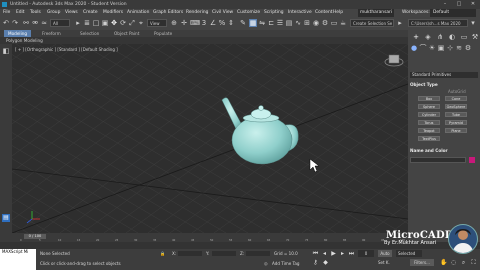 Image resolution: width=480 pixels, height=270 pixels. I want to click on render-setup-icon: ⚙, so click(325, 23).